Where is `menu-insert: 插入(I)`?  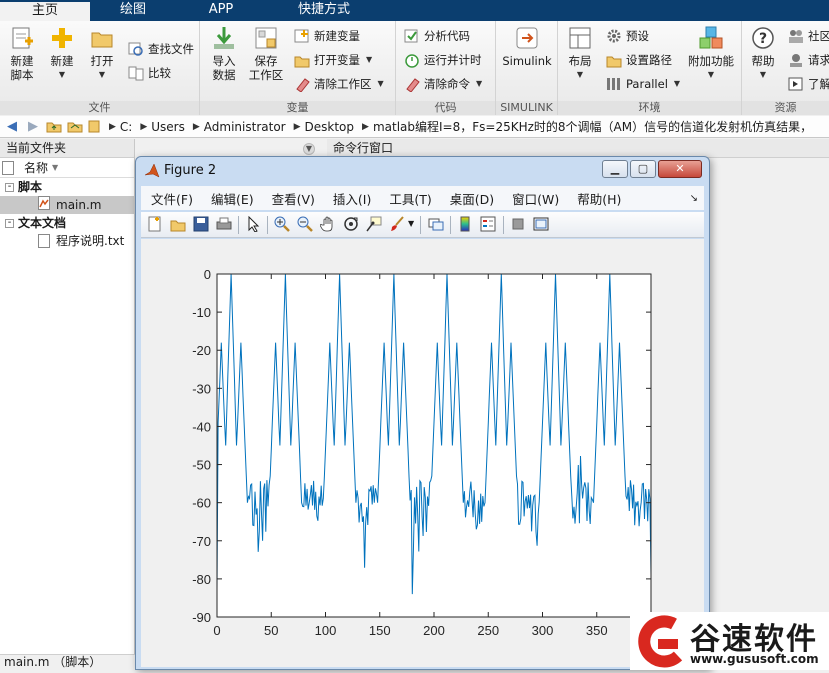
menu-insert: 插入(I) is located at coordinates (351, 198).